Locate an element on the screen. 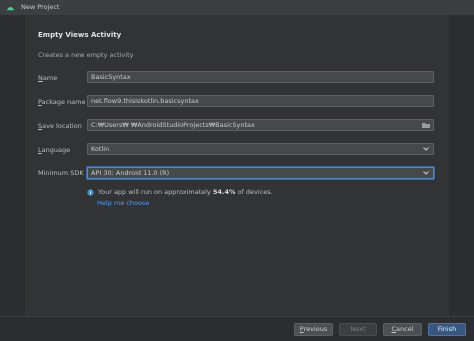 The width and height of the screenshot is (474, 341). language-value: Kotlin is located at coordinates (100, 149).